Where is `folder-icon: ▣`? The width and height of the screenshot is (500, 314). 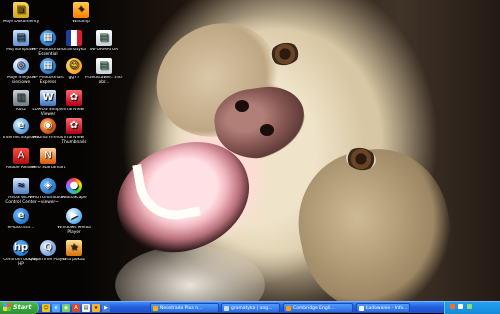 folder-icon: ▣ is located at coordinates (21, 10).